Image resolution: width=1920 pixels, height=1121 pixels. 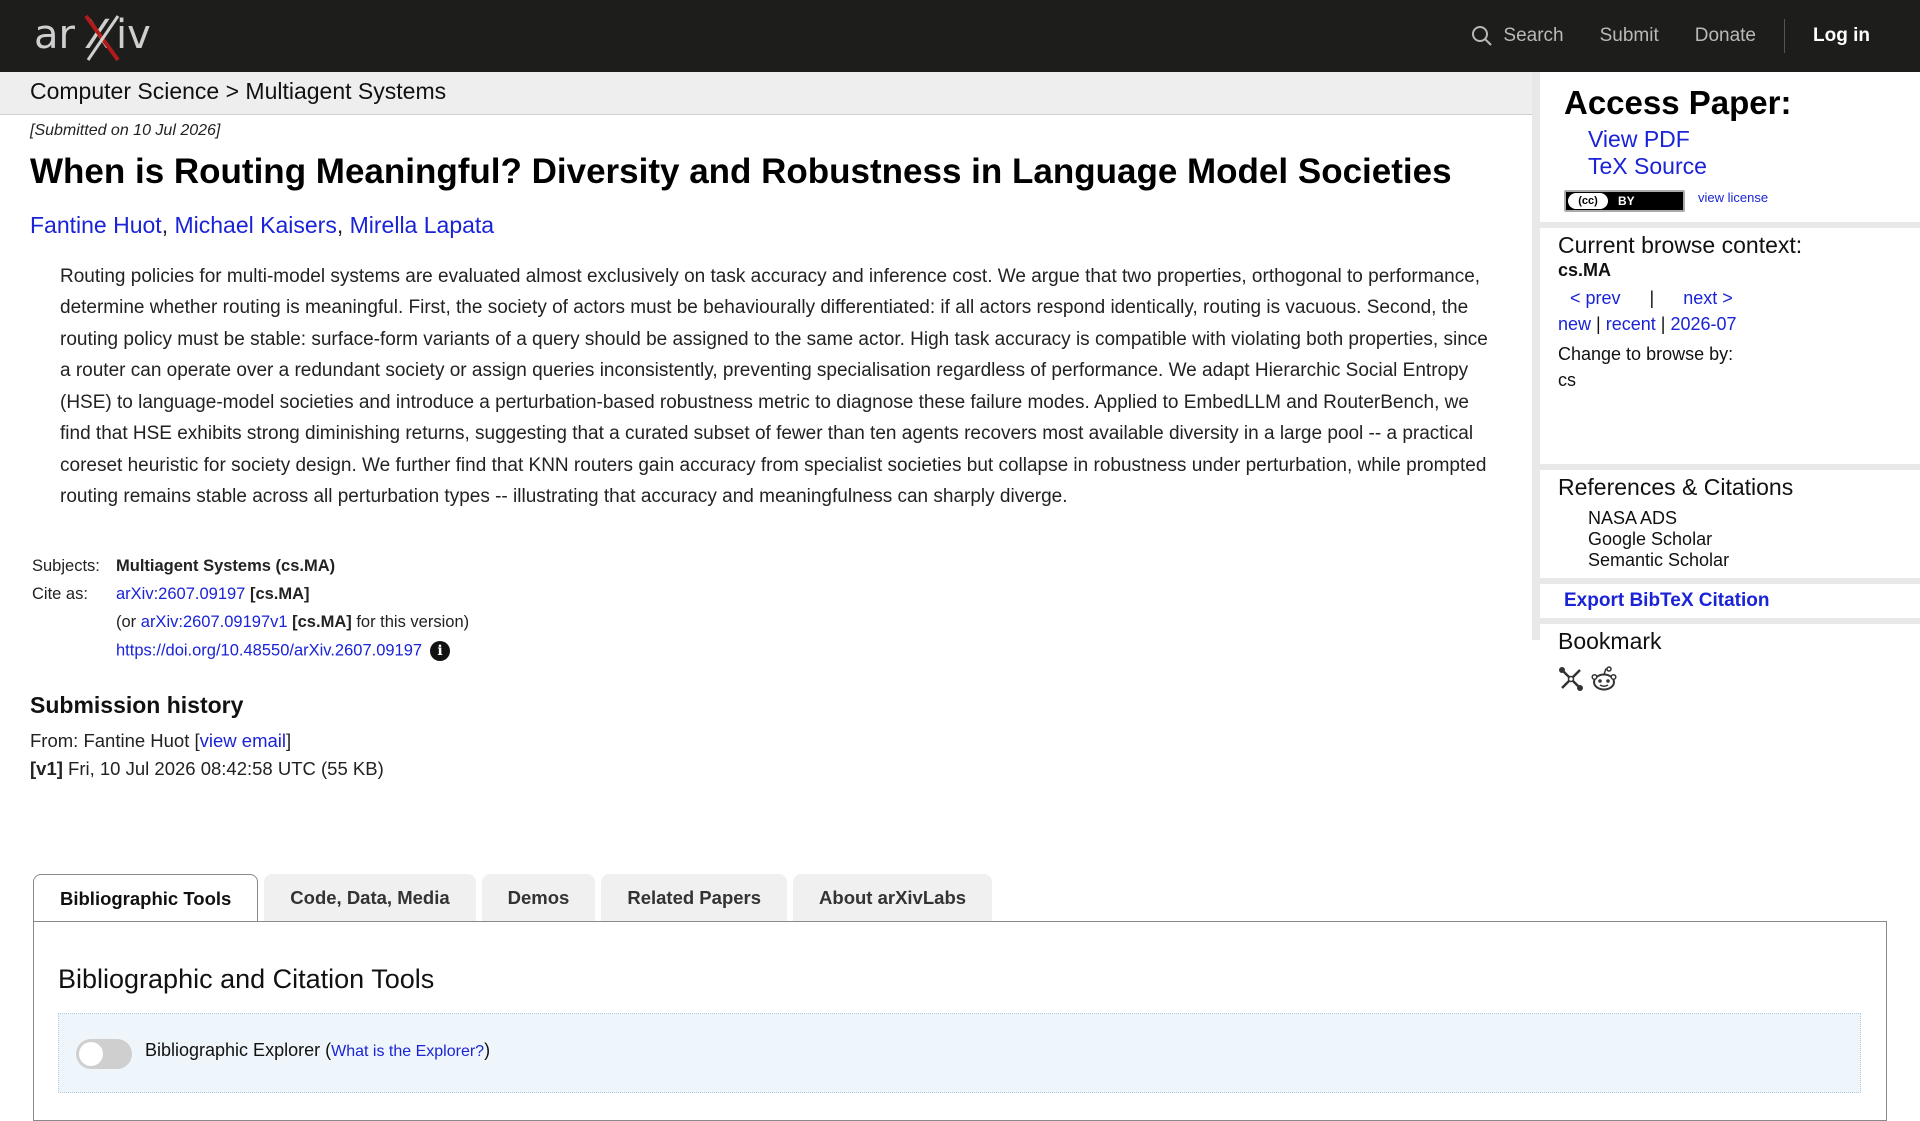 I want to click on browse-context-value: cs.MA, so click(x=1585, y=270).